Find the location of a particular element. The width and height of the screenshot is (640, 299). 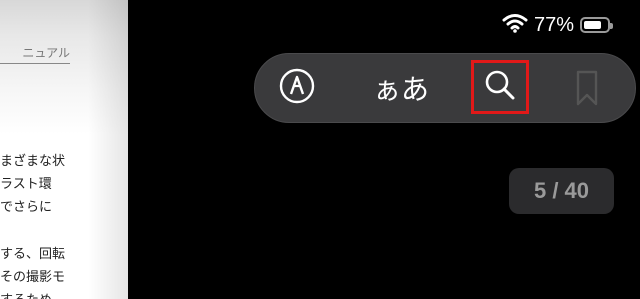

reader-toolbar: ぁあ is located at coordinates (445, 88).